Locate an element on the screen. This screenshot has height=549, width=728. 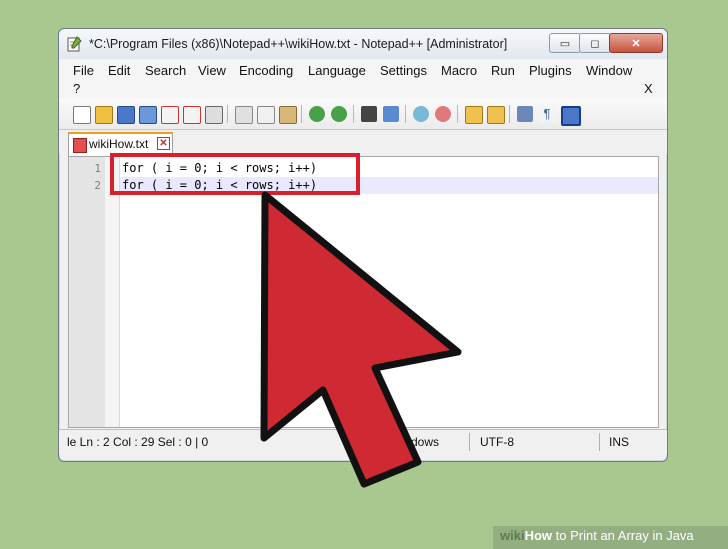
footer-wiki: wiki is located at coordinates (512, 535).